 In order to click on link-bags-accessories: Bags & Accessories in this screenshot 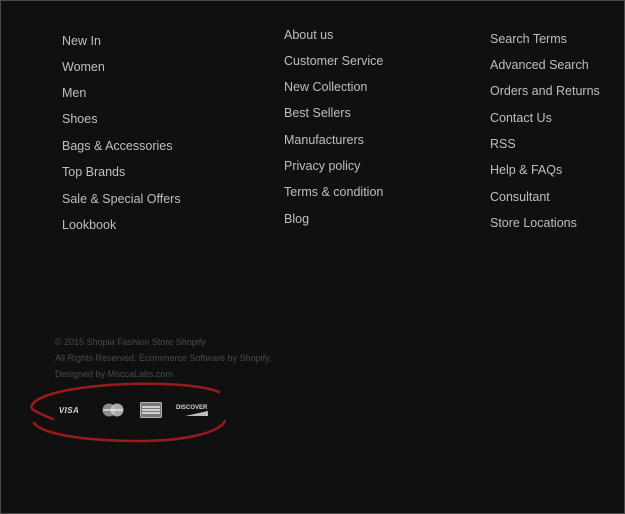, I will do `click(117, 146)`.